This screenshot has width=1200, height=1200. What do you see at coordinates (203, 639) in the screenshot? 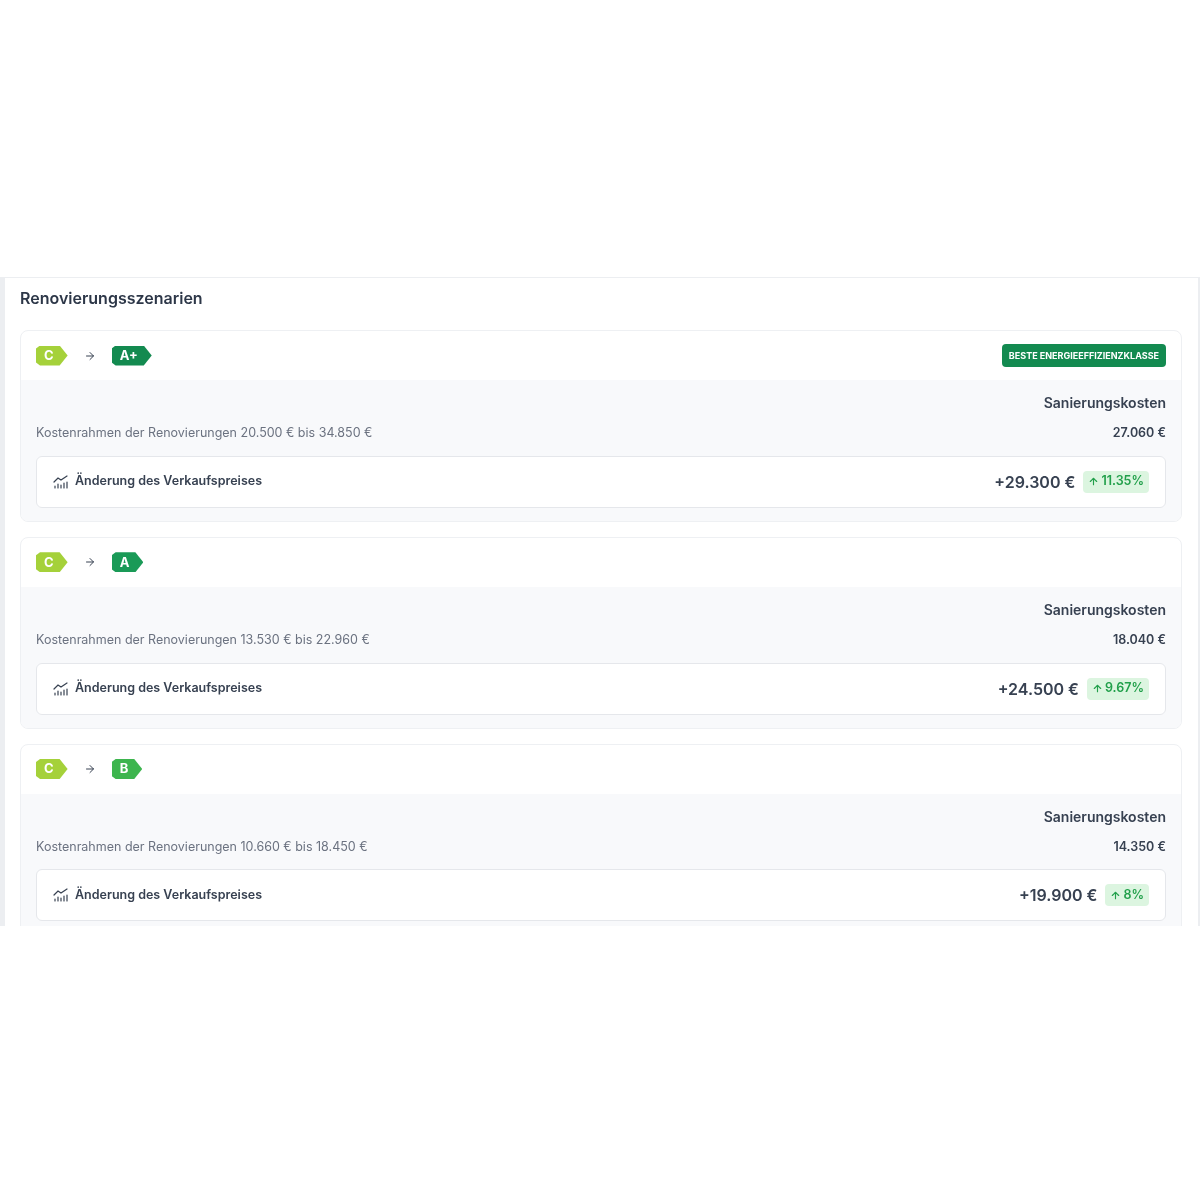
I see `cost-range-text: Kostenrahmen der Renovierungen 13.530 € bis 22.960 €` at bounding box center [203, 639].